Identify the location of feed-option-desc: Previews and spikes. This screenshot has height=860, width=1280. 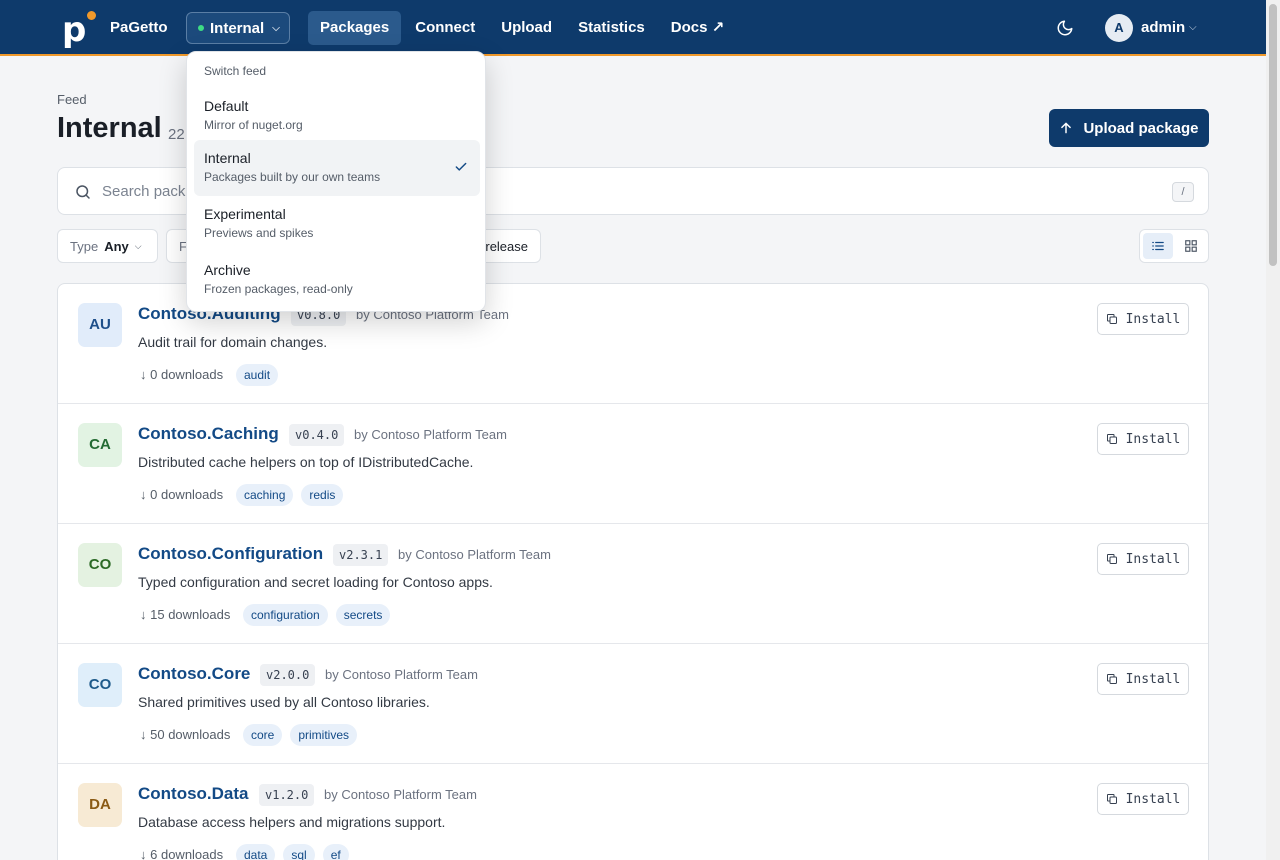
(259, 233).